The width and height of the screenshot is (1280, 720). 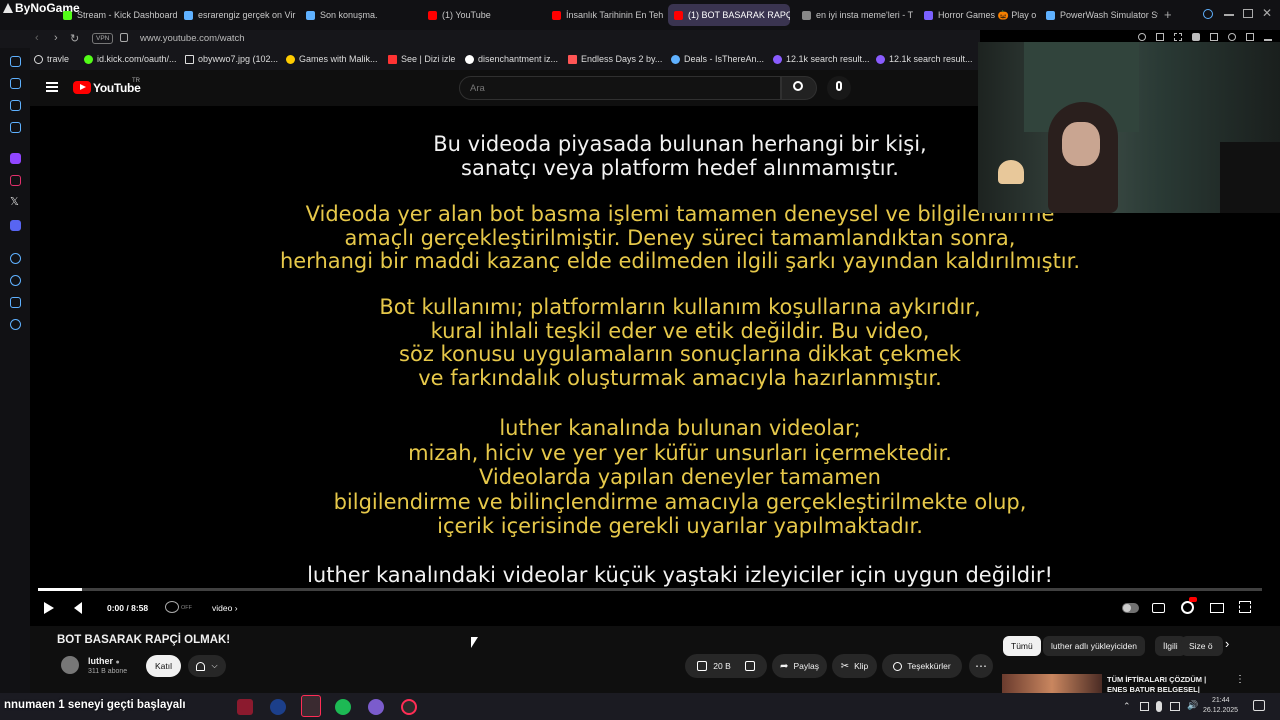 I want to click on progress-bar, so click(x=650, y=589).